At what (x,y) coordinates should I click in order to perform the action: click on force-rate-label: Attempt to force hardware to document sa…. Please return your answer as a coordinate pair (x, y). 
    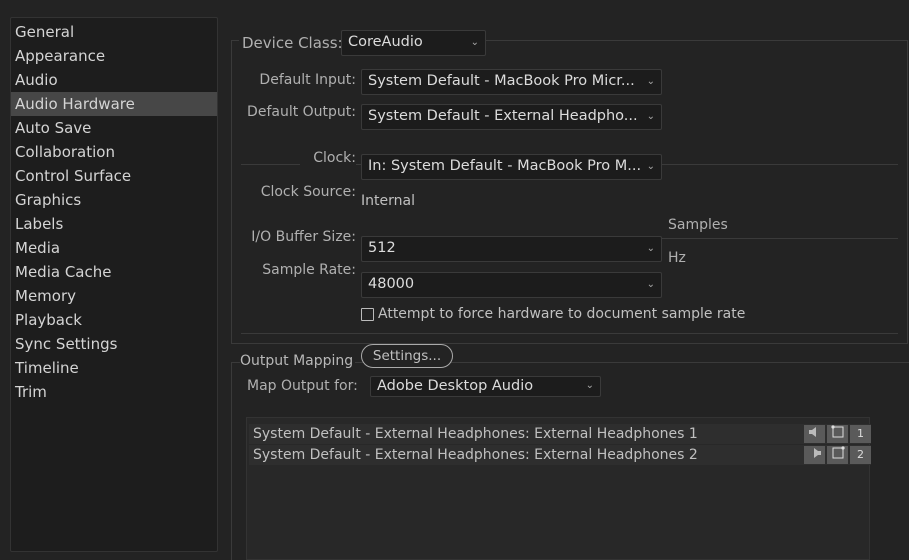
    Looking at the image, I should click on (561, 314).